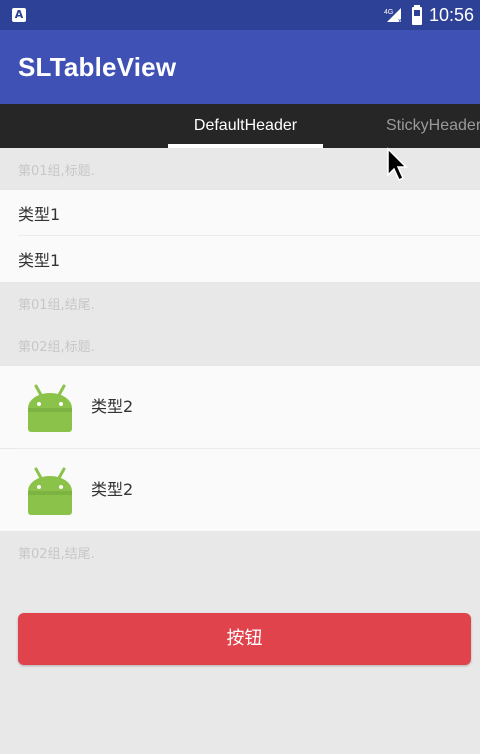 The height and width of the screenshot is (754, 480). I want to click on network-label: 4G, so click(388, 12).